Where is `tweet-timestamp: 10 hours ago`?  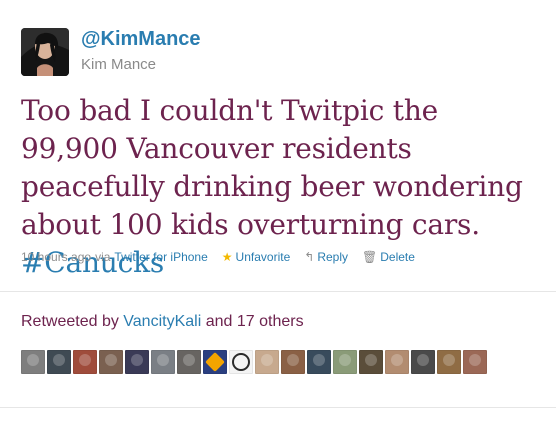
tweet-timestamp: 10 hours ago is located at coordinates (56, 257).